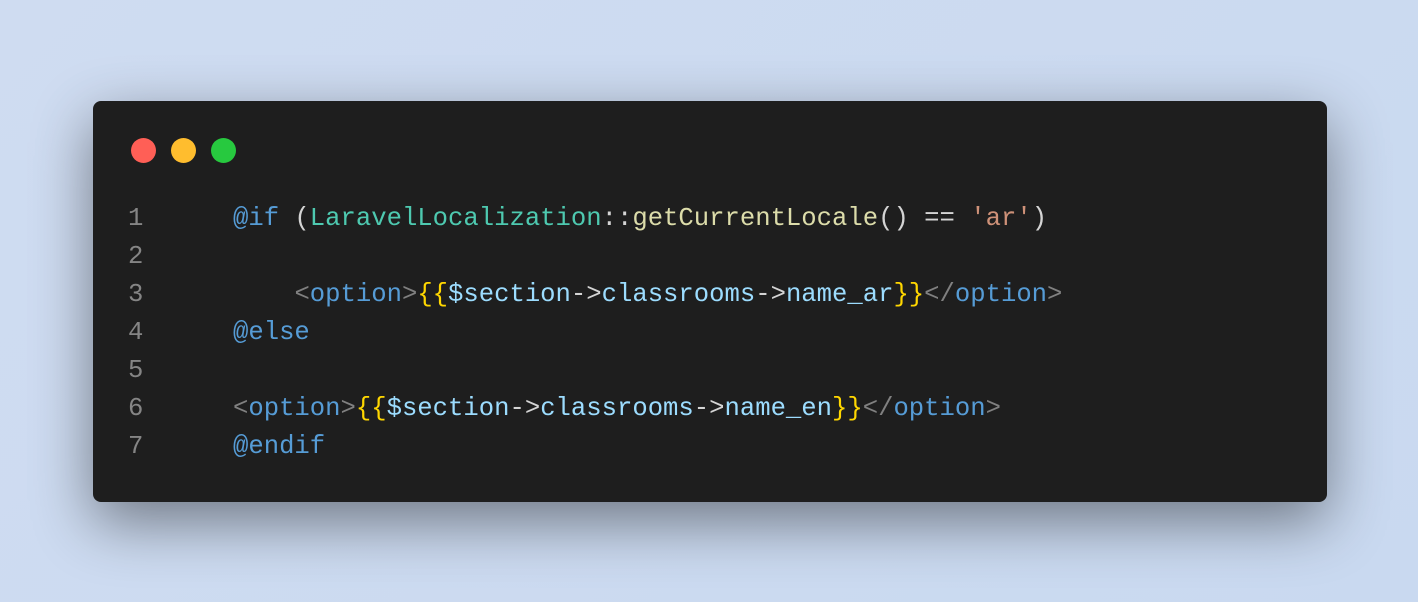  I want to click on line-number: 7, so click(136, 446).